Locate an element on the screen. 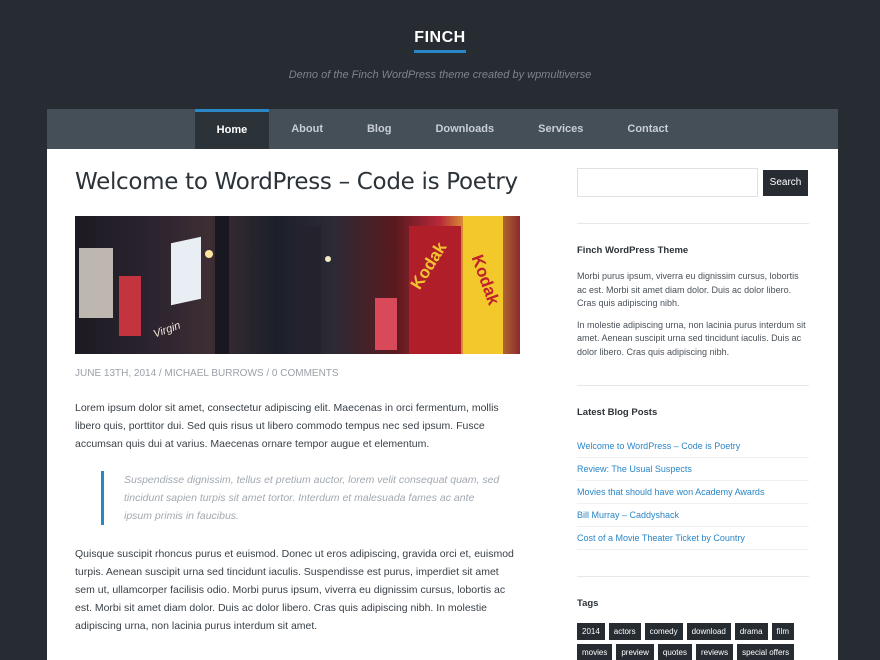  latest-post-link: Bill Murray – Caddyshack is located at coordinates (693, 515).